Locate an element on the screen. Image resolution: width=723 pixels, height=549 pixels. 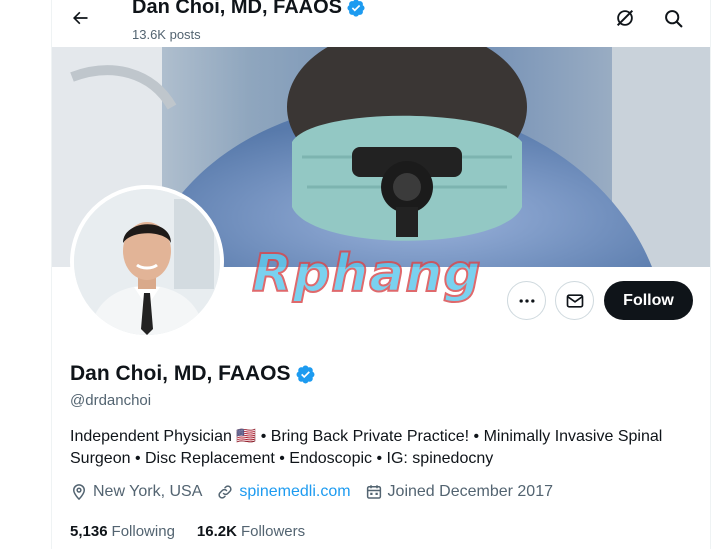
back-button is located at coordinates (80, 18).